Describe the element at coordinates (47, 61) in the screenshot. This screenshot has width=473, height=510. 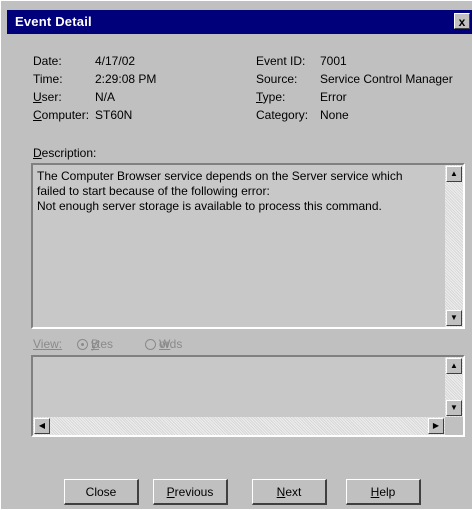
I see `date-label: Date:` at that location.